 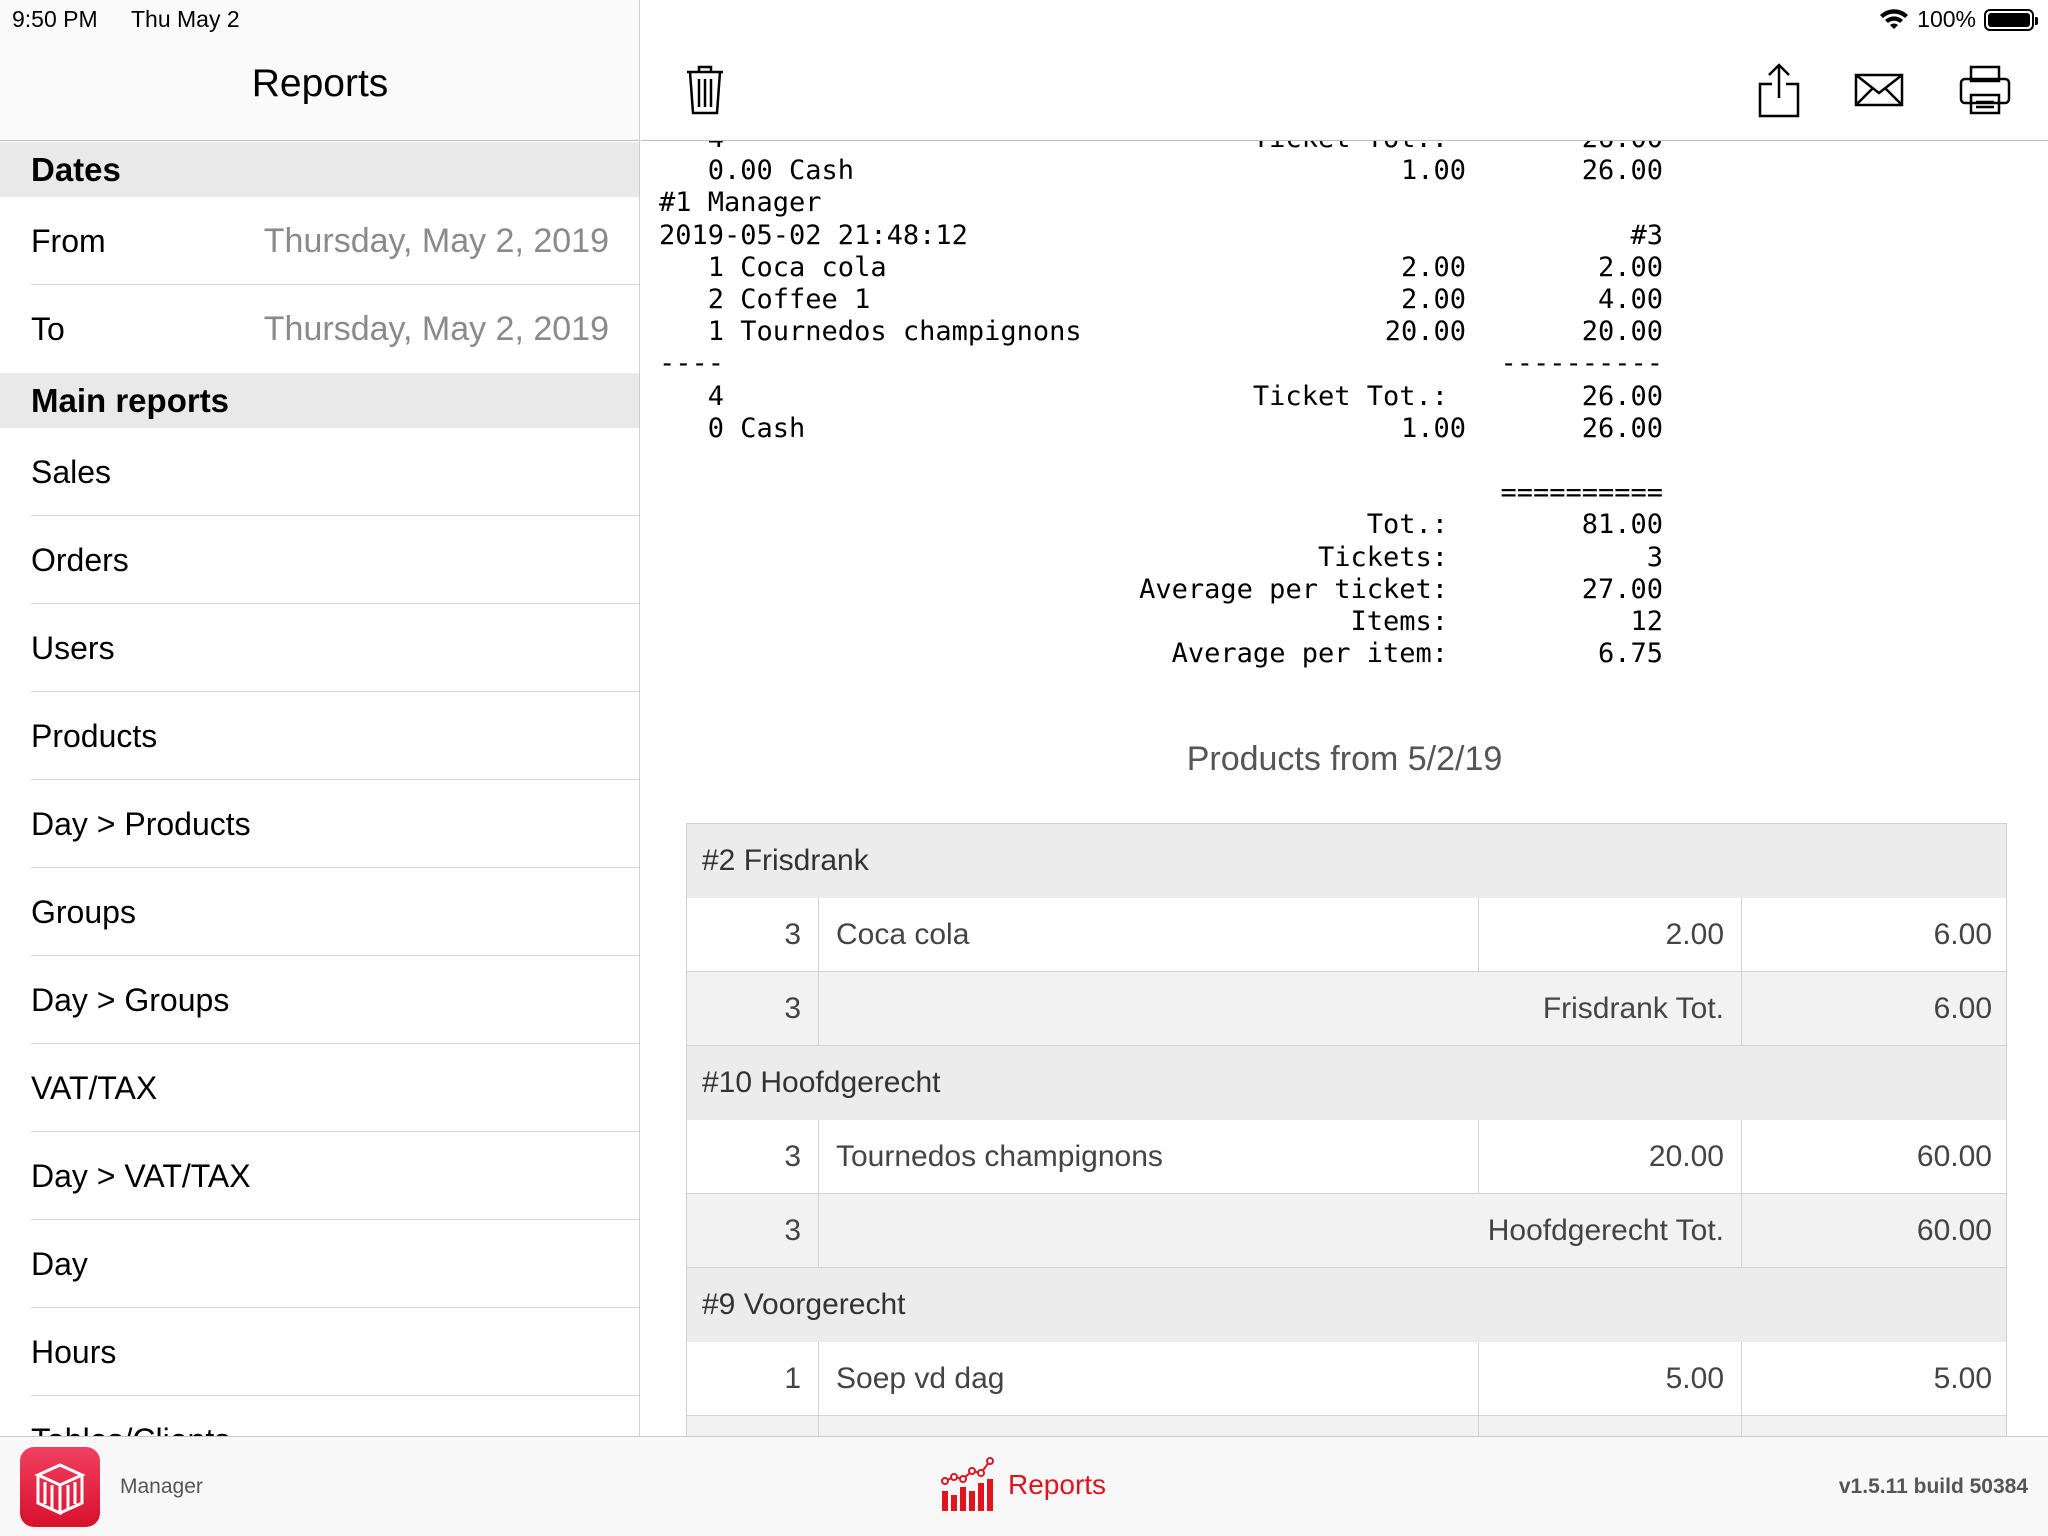 What do you see at coordinates (1646, 235) in the screenshot?
I see `receipt-line-amount: #3` at bounding box center [1646, 235].